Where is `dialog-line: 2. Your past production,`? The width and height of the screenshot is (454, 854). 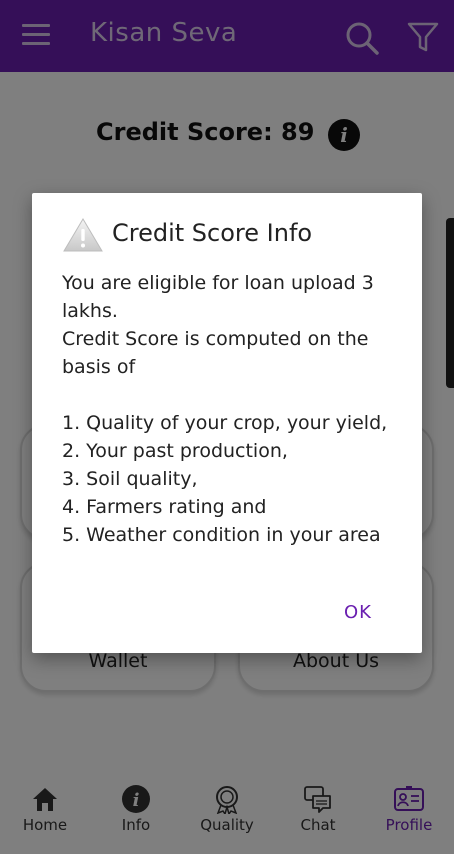
dialog-line: 2. Your past production, is located at coordinates (175, 451).